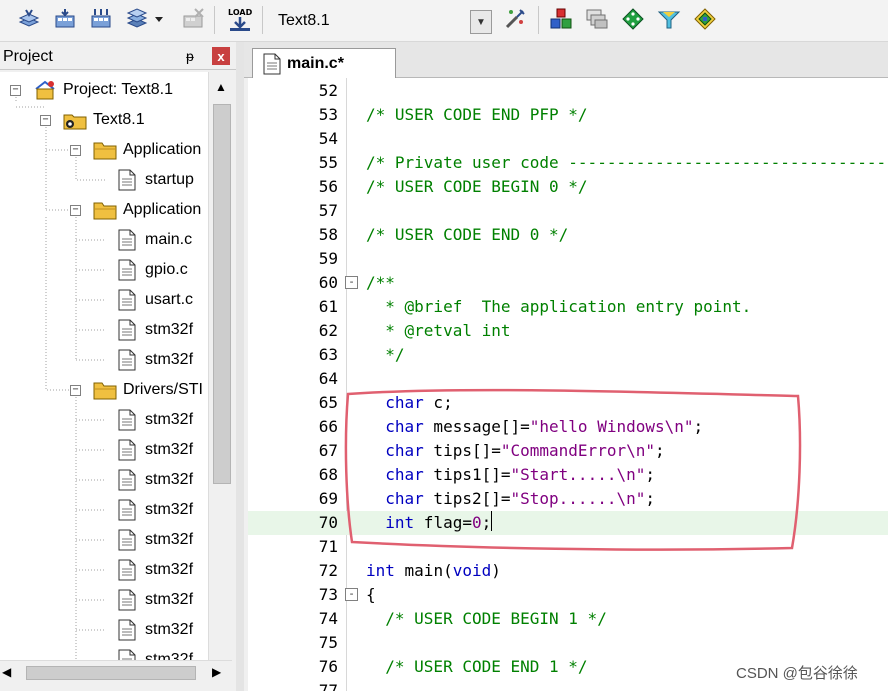 Image resolution: width=888 pixels, height=691 pixels. What do you see at coordinates (385, 354) in the screenshot?
I see `code-text: */` at bounding box center [385, 354].